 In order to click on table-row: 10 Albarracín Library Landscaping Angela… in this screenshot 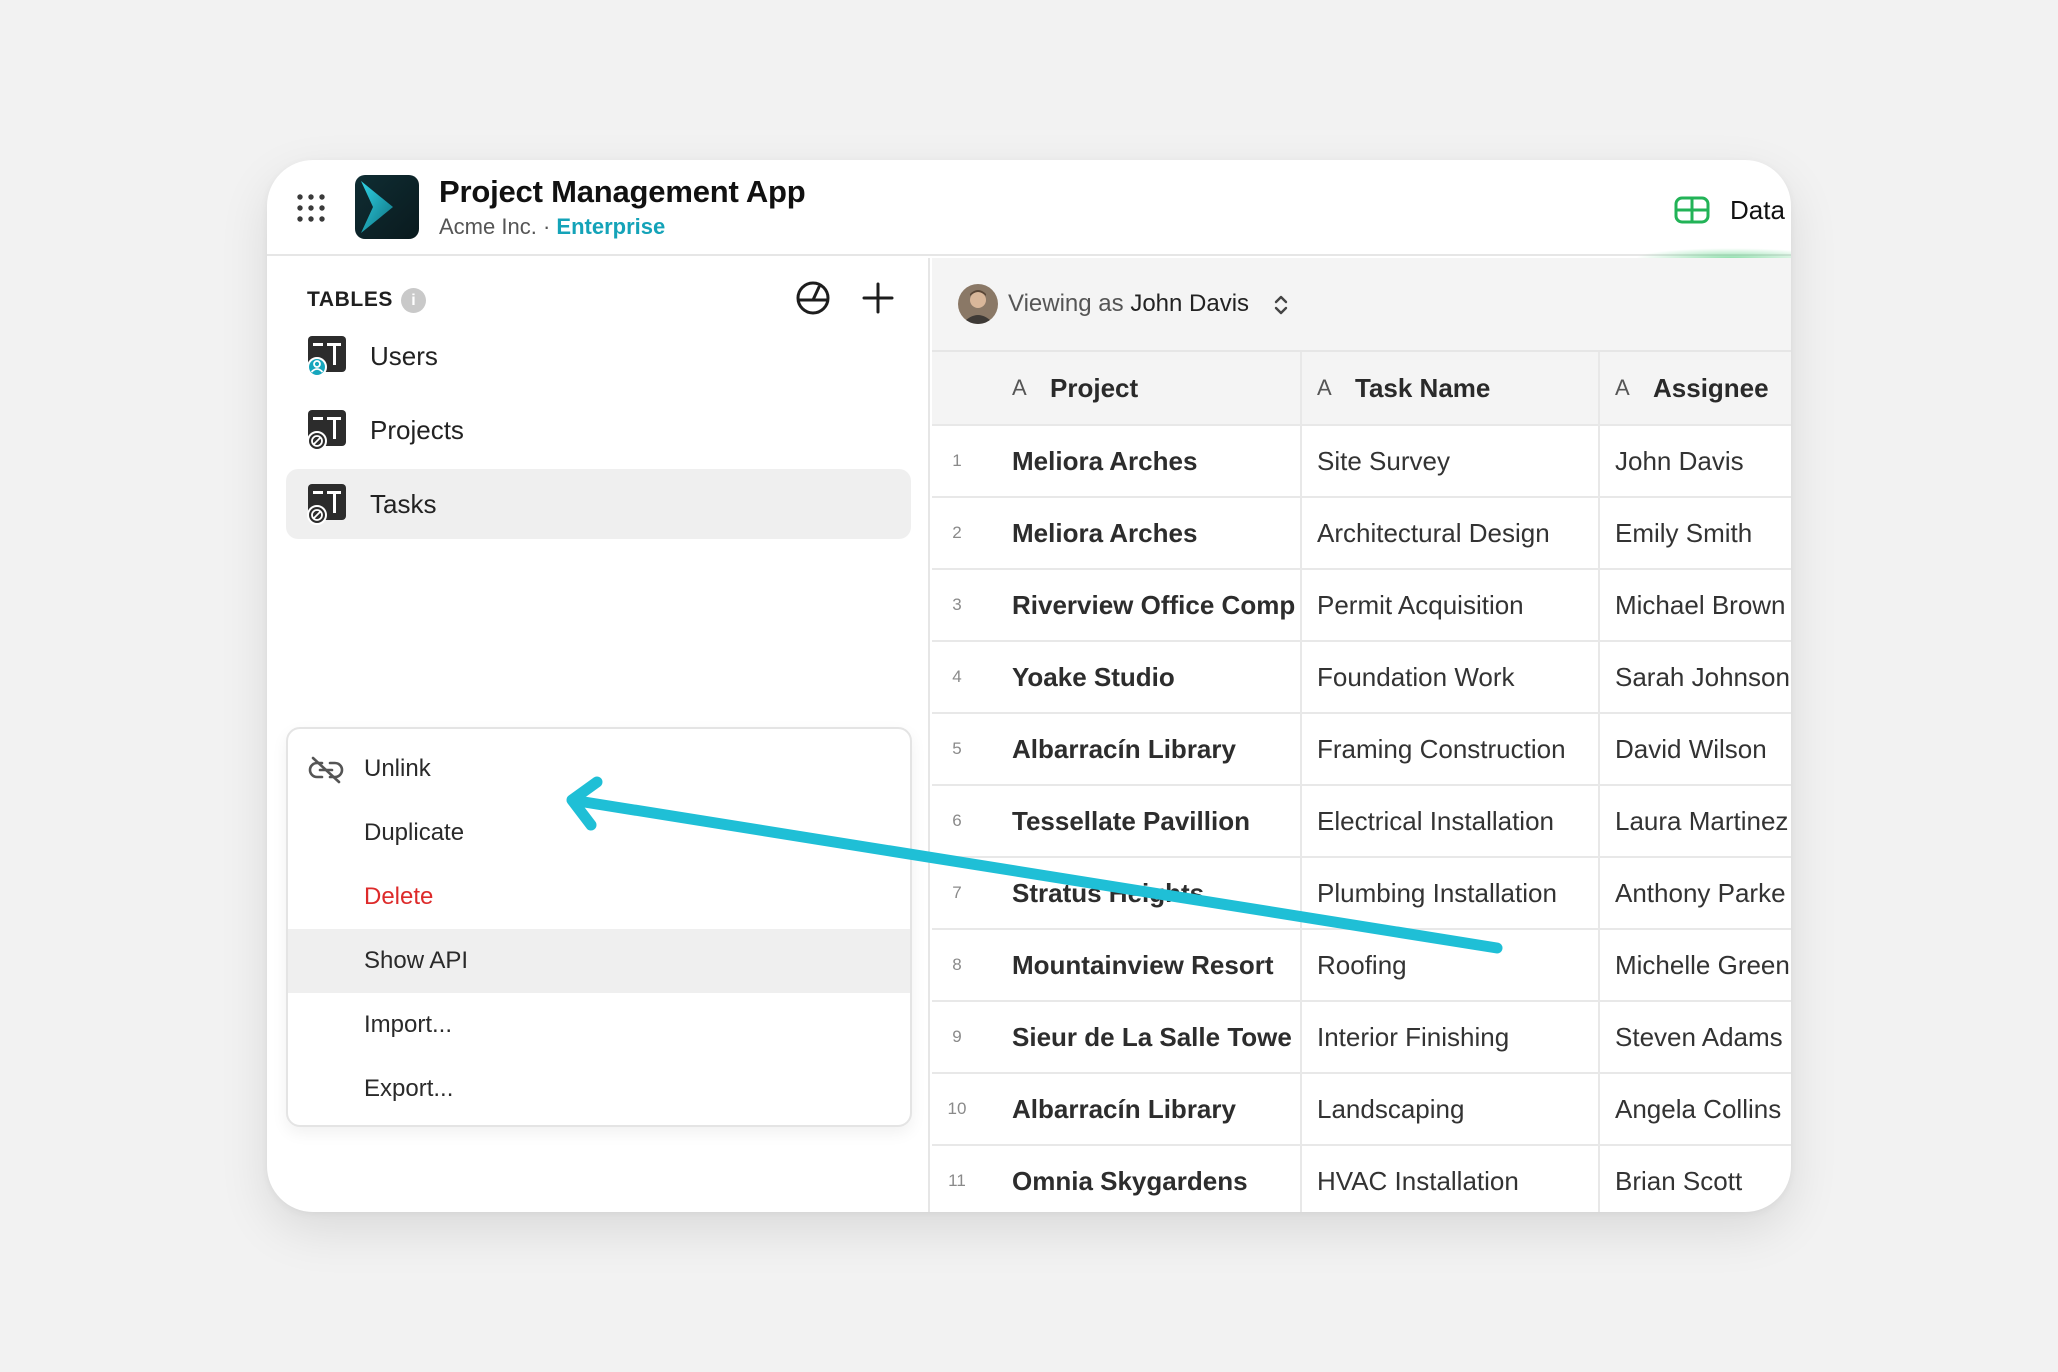, I will do `click(1361, 1110)`.